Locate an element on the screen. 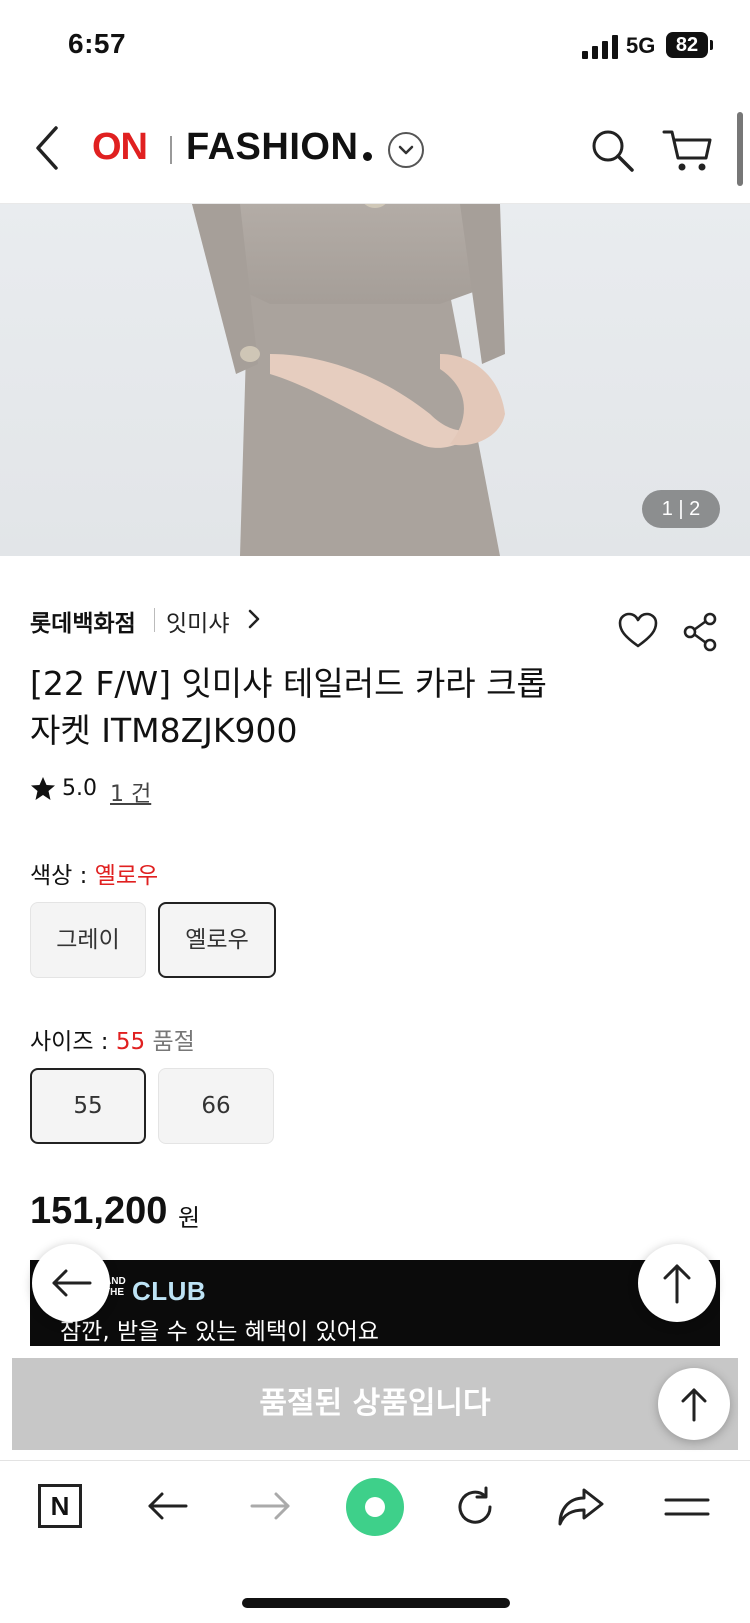 This screenshot has height=1623, width=750. color-option-gray: 그레이 is located at coordinates (88, 940).